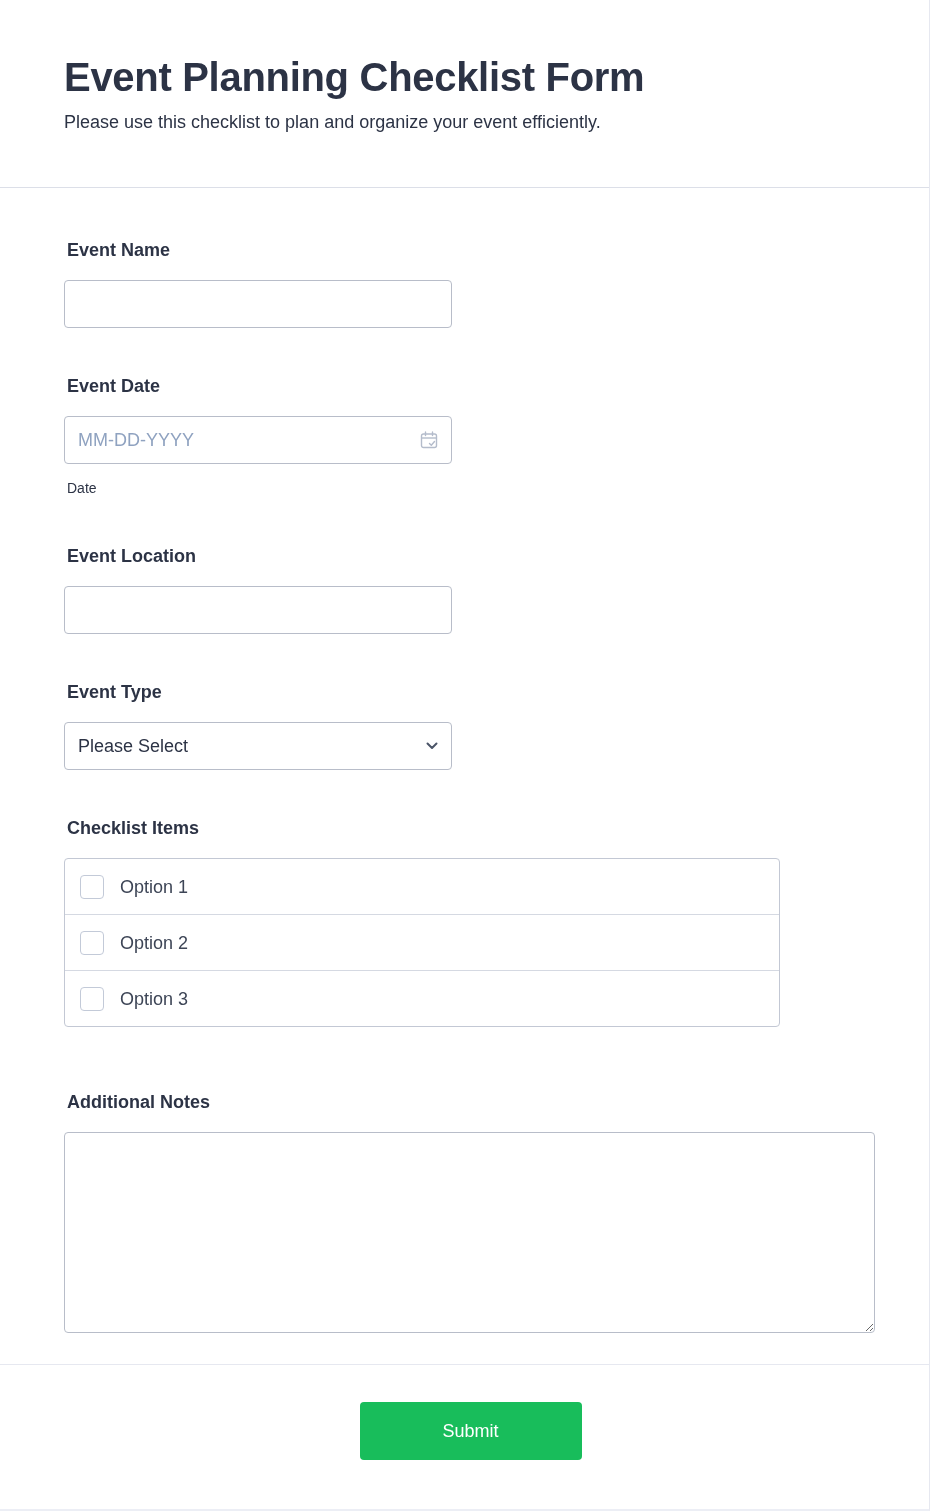 The image size is (930, 1511). Describe the element at coordinates (258, 440) in the screenshot. I see `date-input: MM-DD-YYYY` at that location.